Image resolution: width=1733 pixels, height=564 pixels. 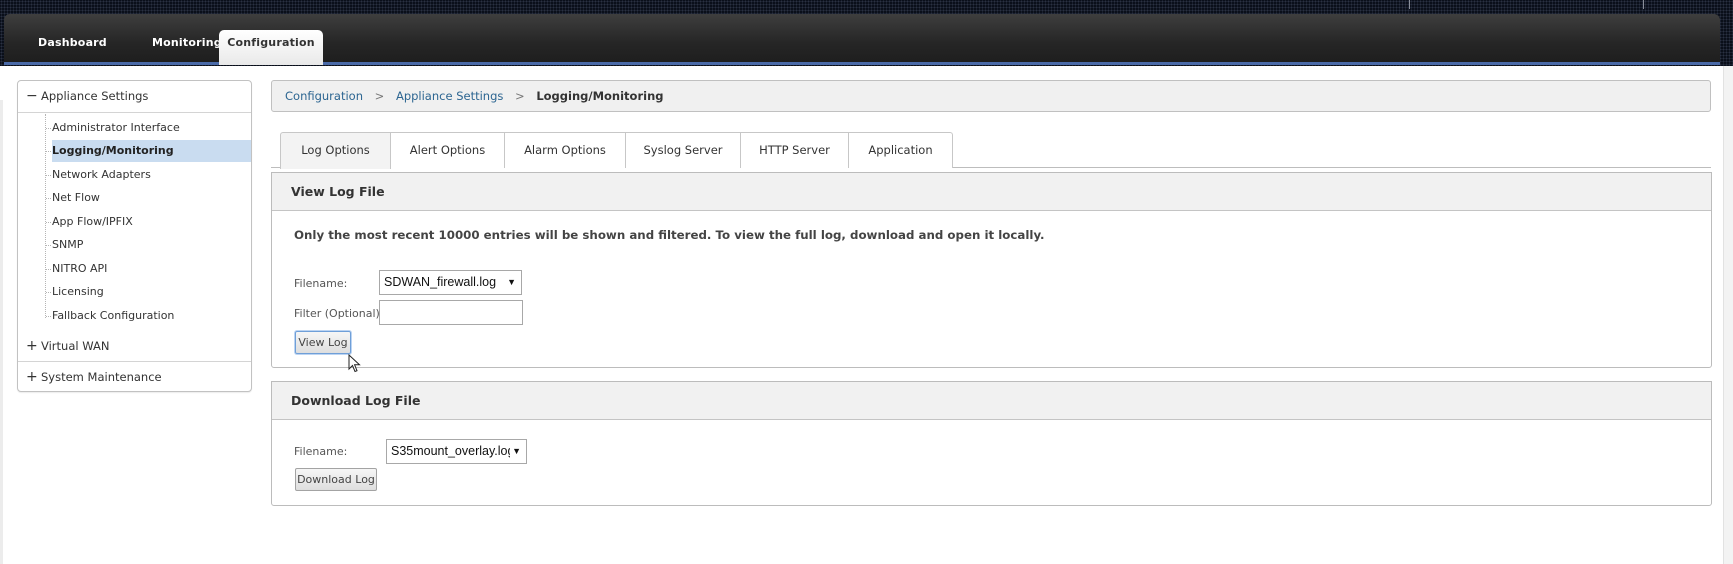 I want to click on mouse-pointer-icon, so click(x=354, y=363).